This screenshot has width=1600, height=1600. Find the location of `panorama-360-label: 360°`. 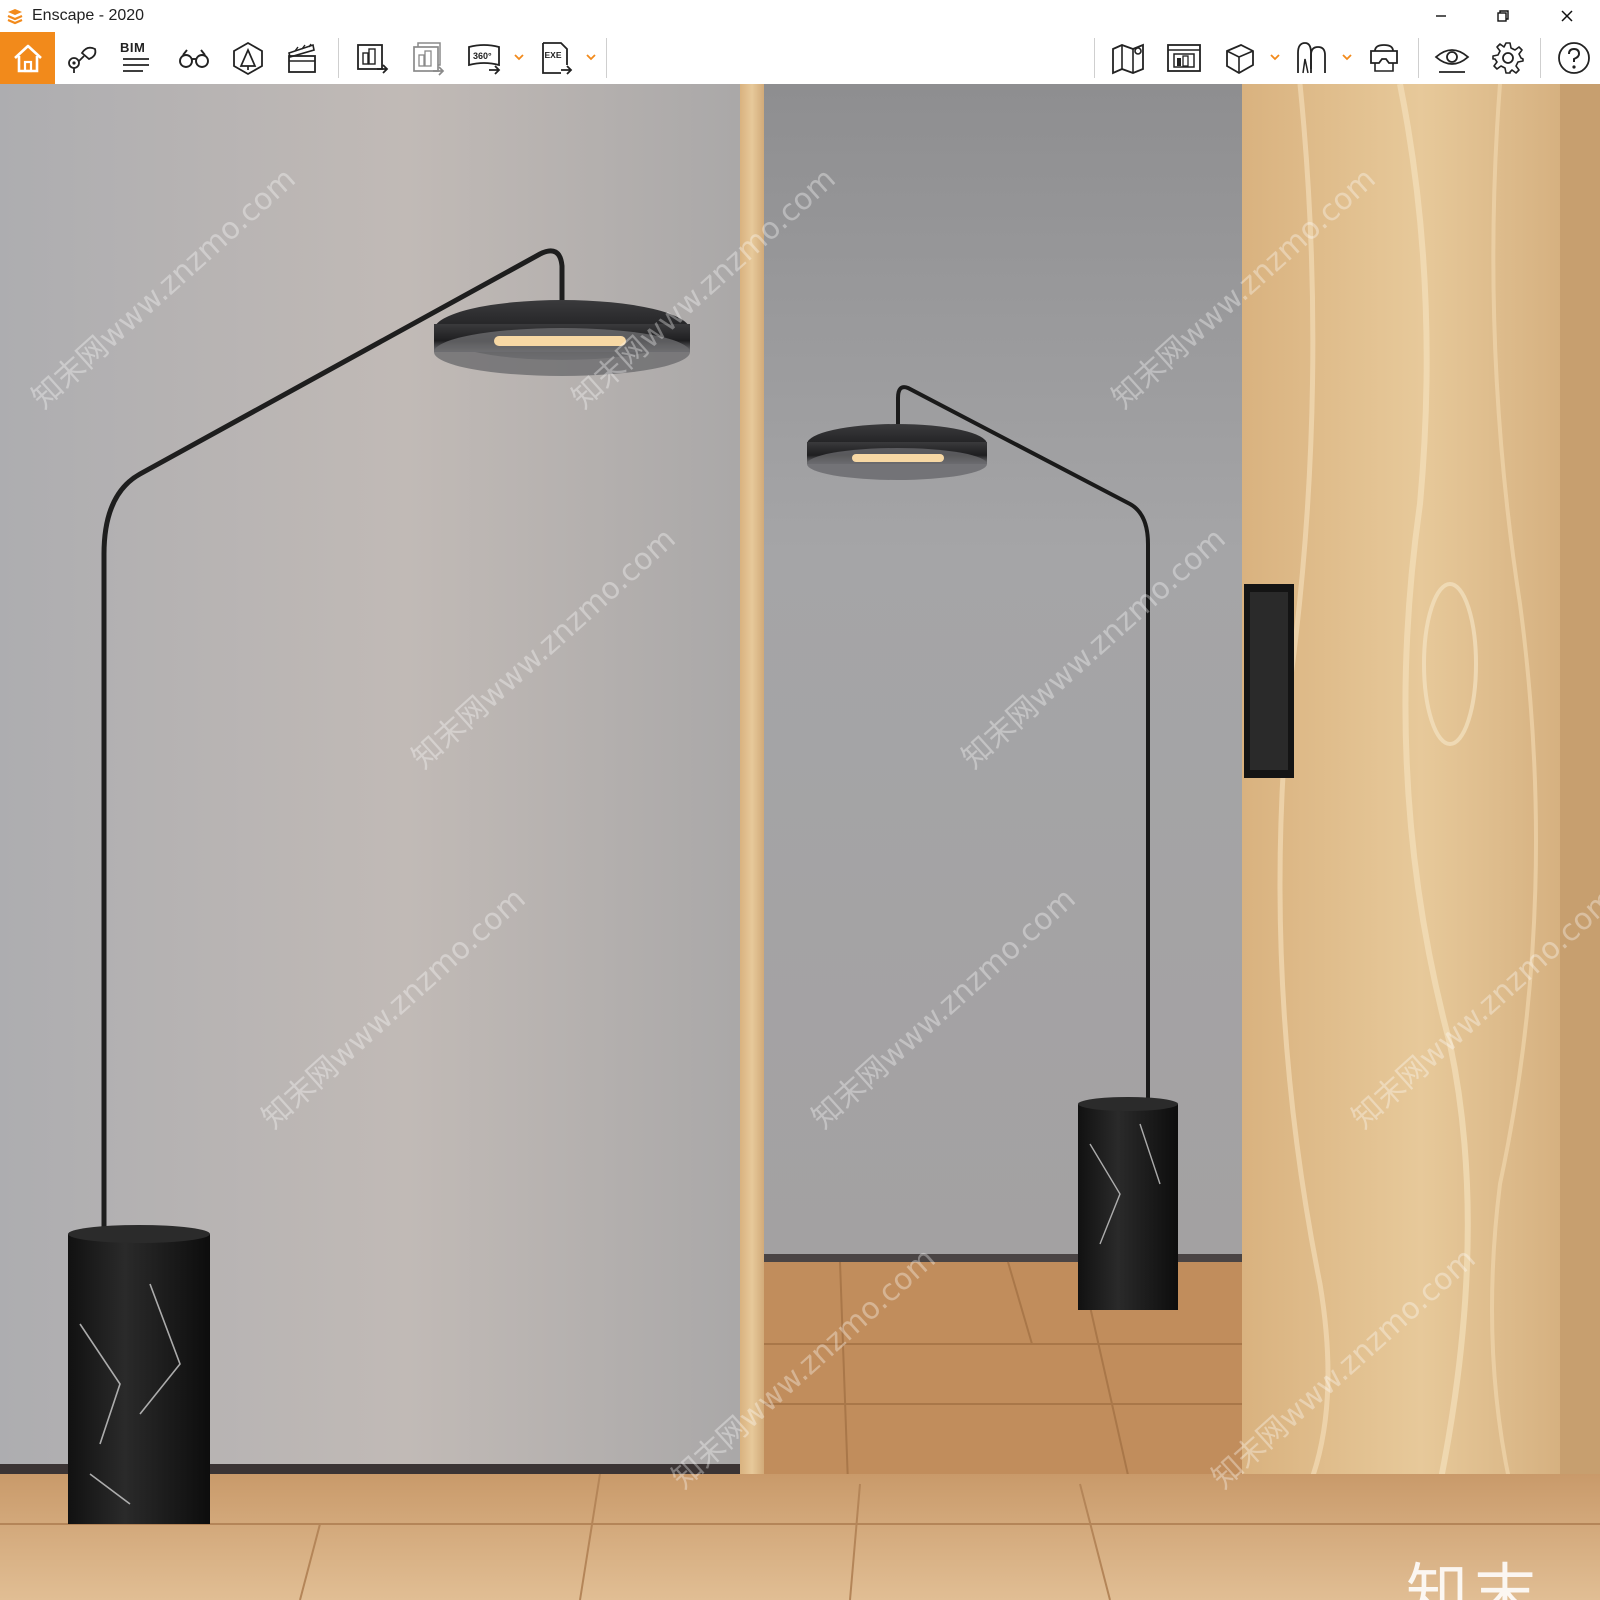

panorama-360-label: 360° is located at coordinates (482, 56).